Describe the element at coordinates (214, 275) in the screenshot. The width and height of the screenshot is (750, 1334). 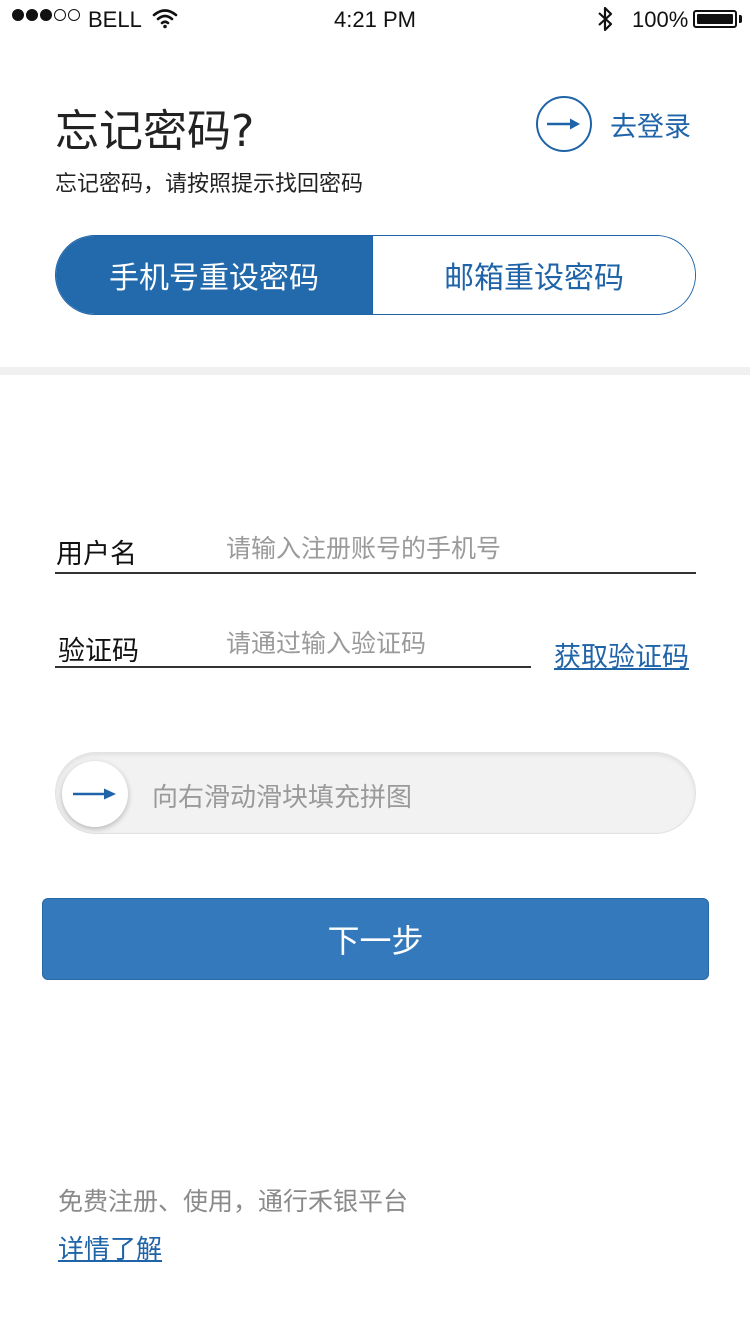
I see `tab-phone-reset: 手机号重设密码` at that location.